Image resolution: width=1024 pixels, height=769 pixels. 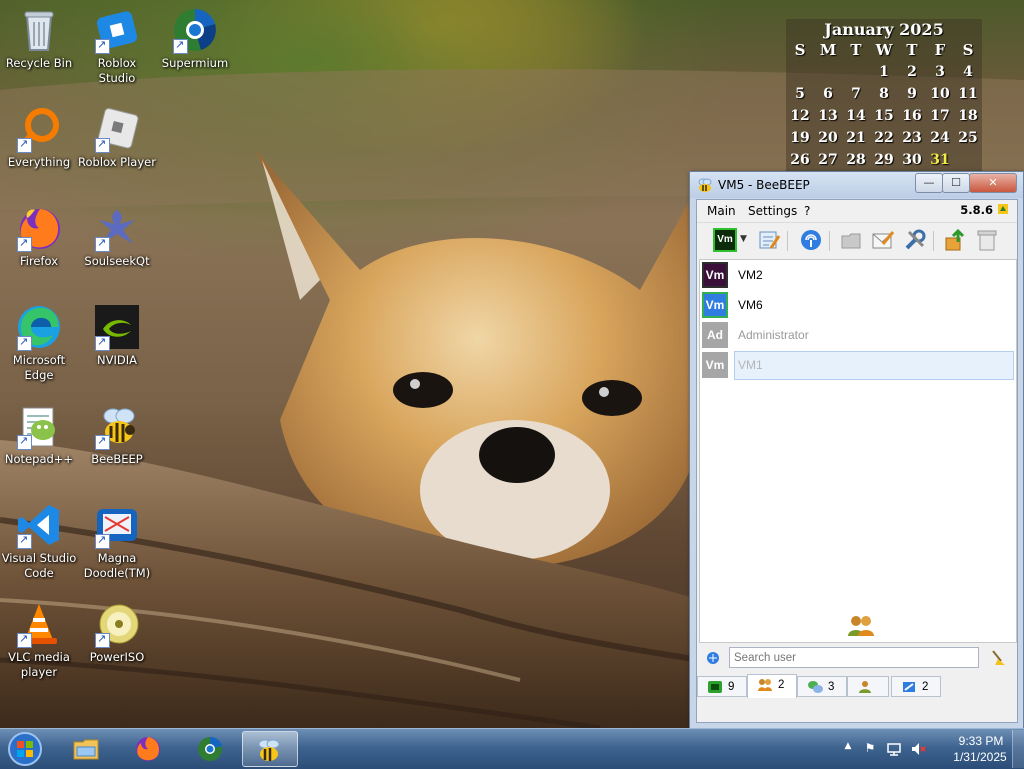 What do you see at coordinates (856, 160) in the screenshot?
I see `calendar-day: 28` at bounding box center [856, 160].